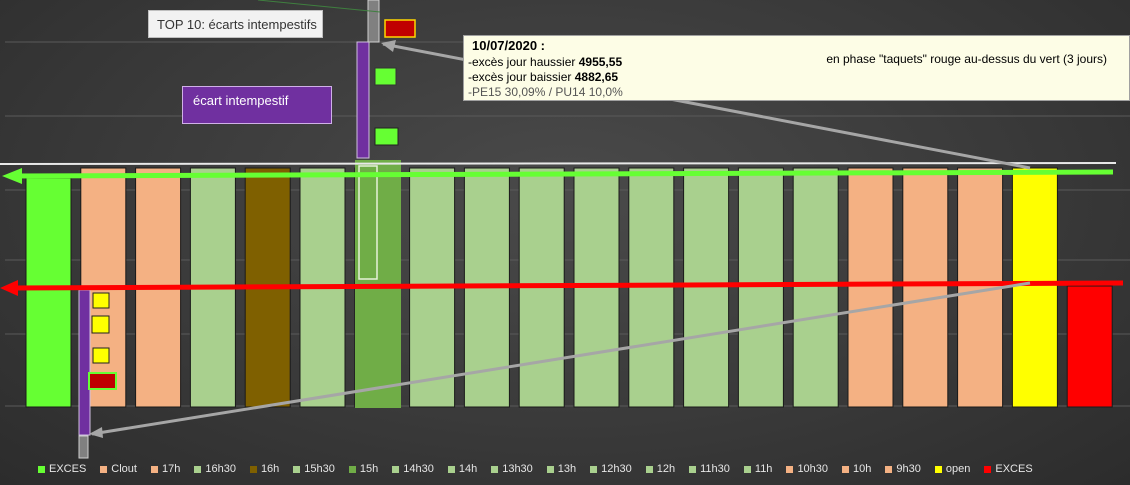 The width and height of the screenshot is (1130, 485). I want to click on legend-item-3: 16h30, so click(215, 469).